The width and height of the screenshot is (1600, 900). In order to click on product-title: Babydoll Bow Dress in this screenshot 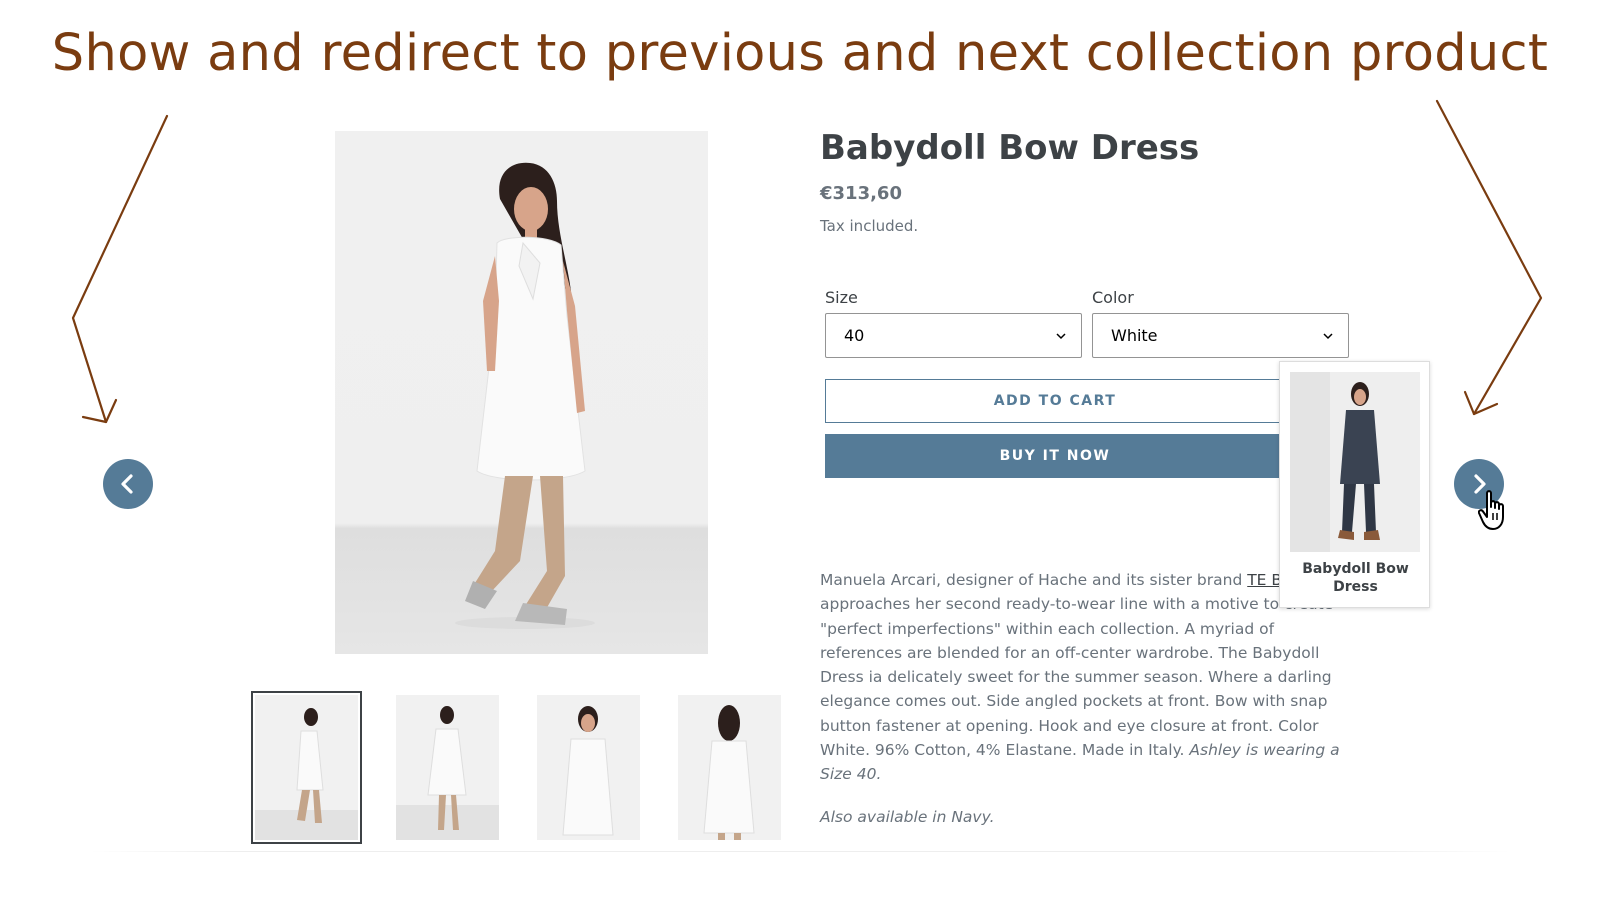, I will do `click(1010, 148)`.